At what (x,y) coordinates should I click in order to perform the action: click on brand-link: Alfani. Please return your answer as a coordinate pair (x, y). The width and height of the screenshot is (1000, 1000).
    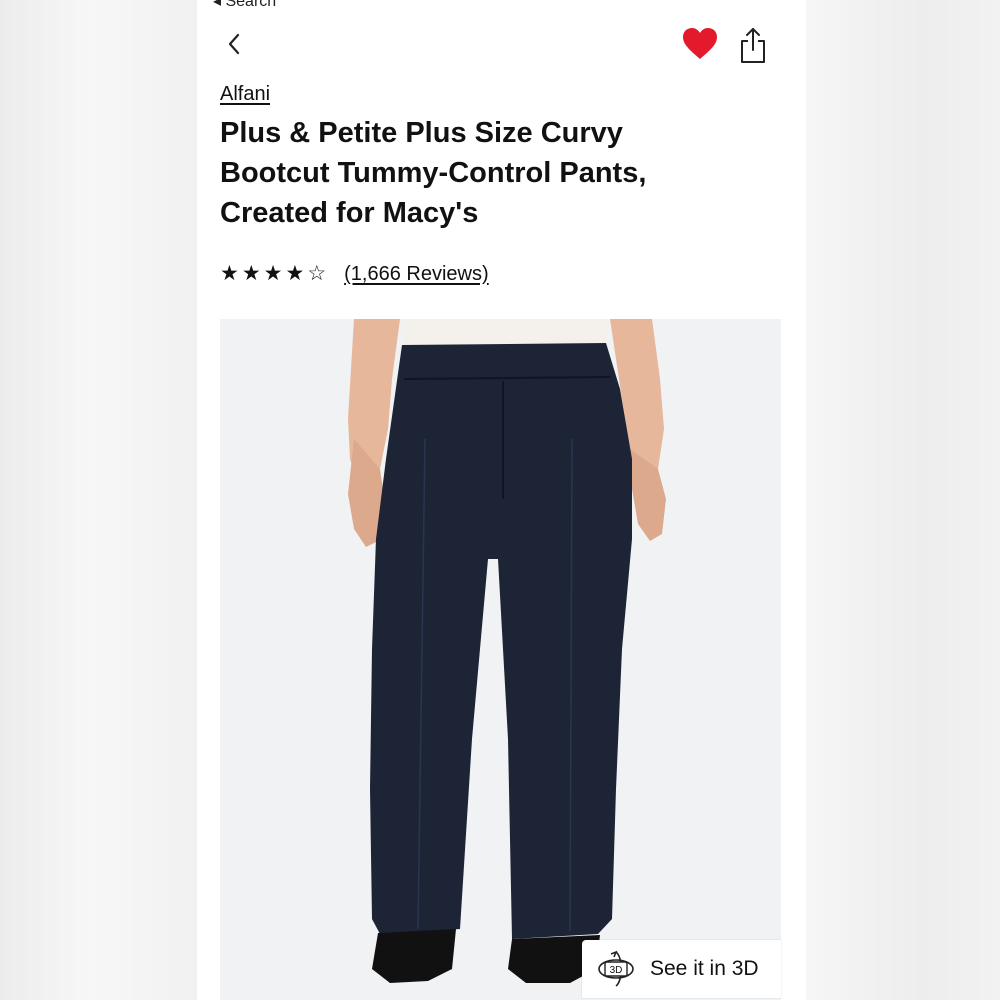
    Looking at the image, I should click on (245, 94).